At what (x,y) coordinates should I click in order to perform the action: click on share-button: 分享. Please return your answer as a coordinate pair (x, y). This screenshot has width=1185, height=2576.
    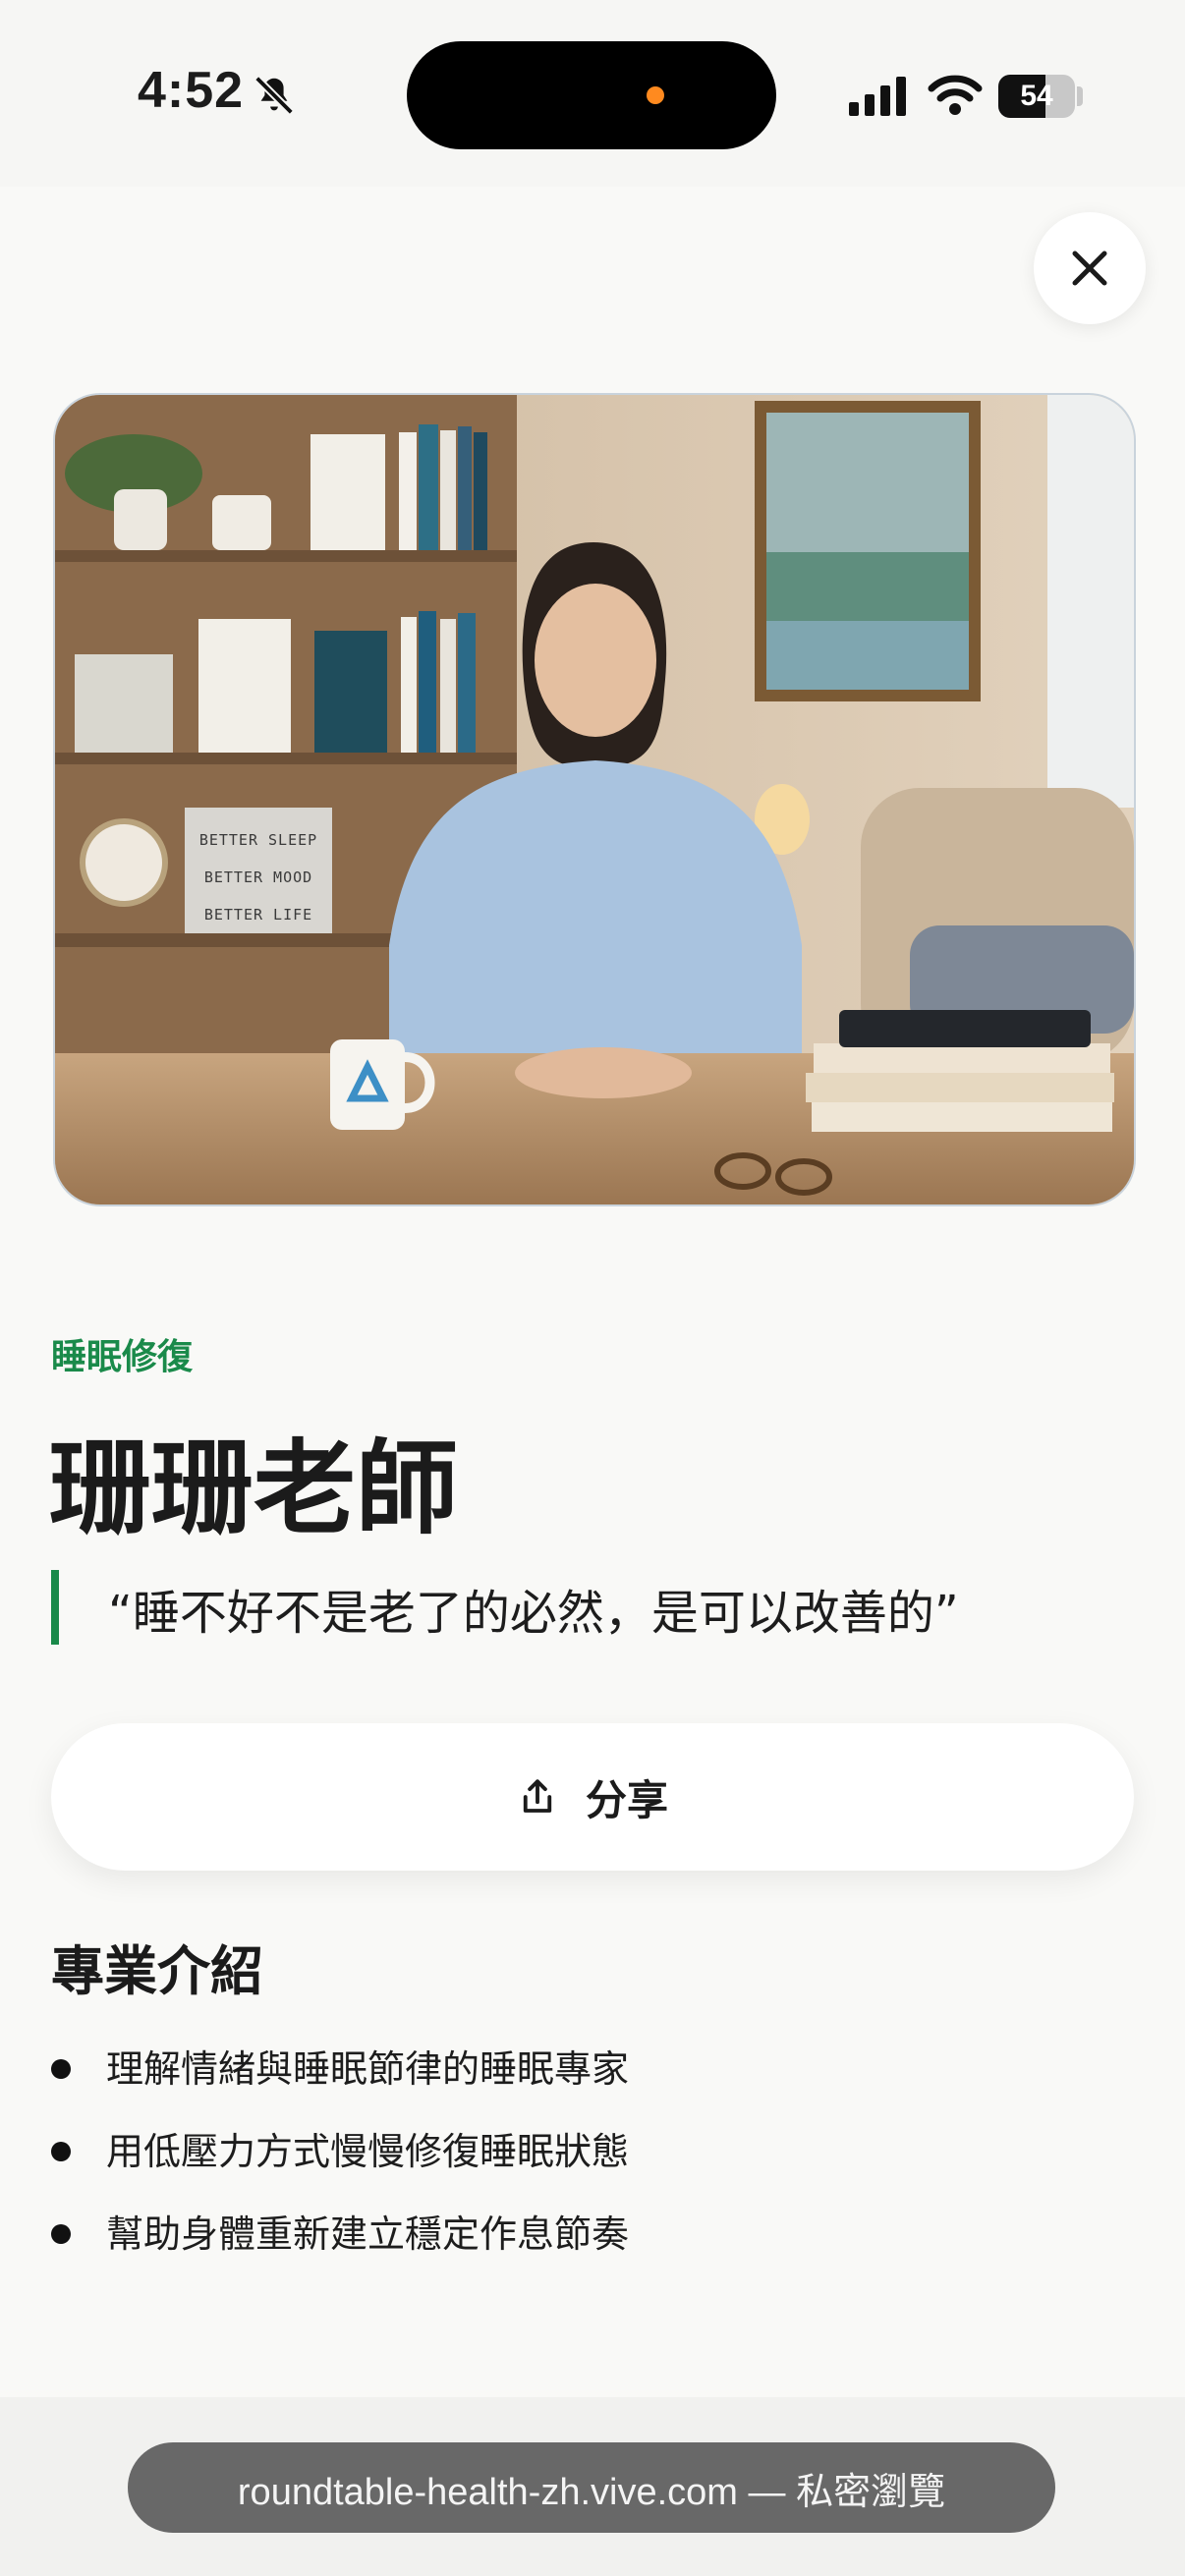
    Looking at the image, I should click on (592, 1797).